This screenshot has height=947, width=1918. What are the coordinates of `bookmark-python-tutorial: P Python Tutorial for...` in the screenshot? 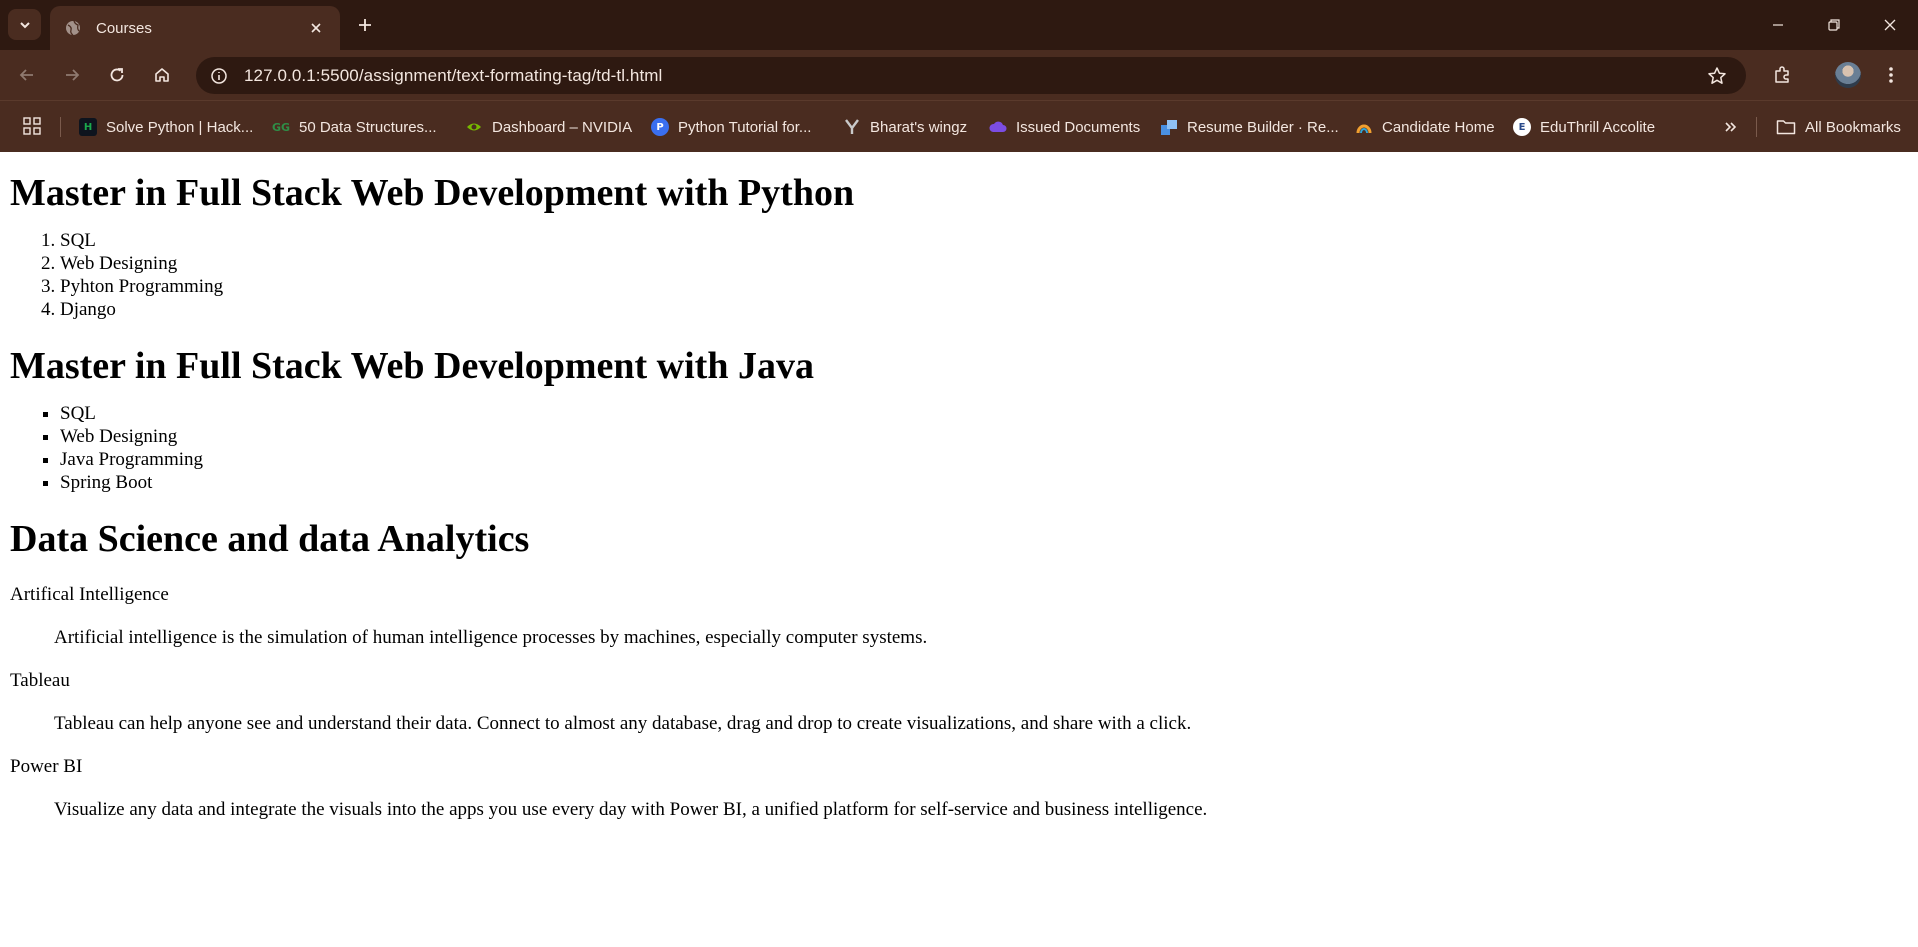 It's located at (731, 127).